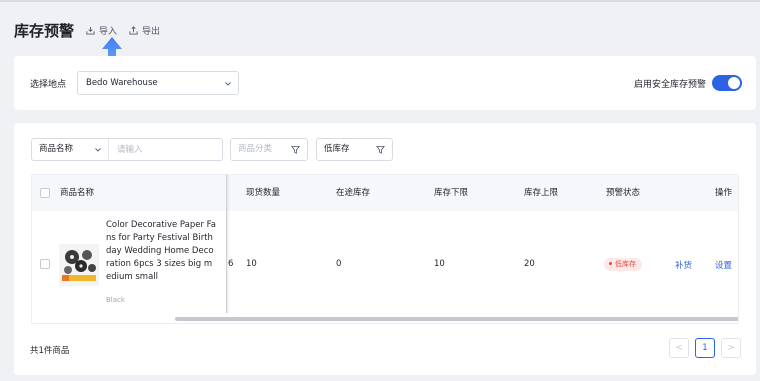  Describe the element at coordinates (541, 193) in the screenshot. I see `col-max: 库存上限` at that location.